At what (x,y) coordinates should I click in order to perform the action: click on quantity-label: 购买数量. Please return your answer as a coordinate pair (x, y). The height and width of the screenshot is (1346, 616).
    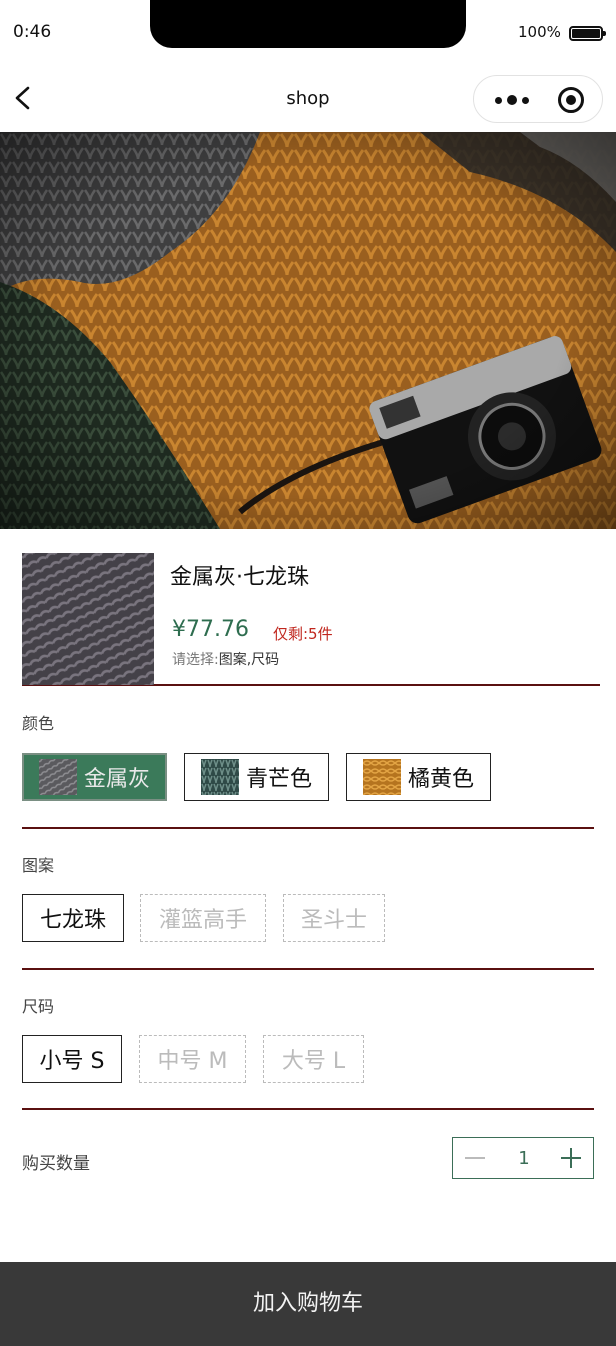
    Looking at the image, I should click on (56, 1164).